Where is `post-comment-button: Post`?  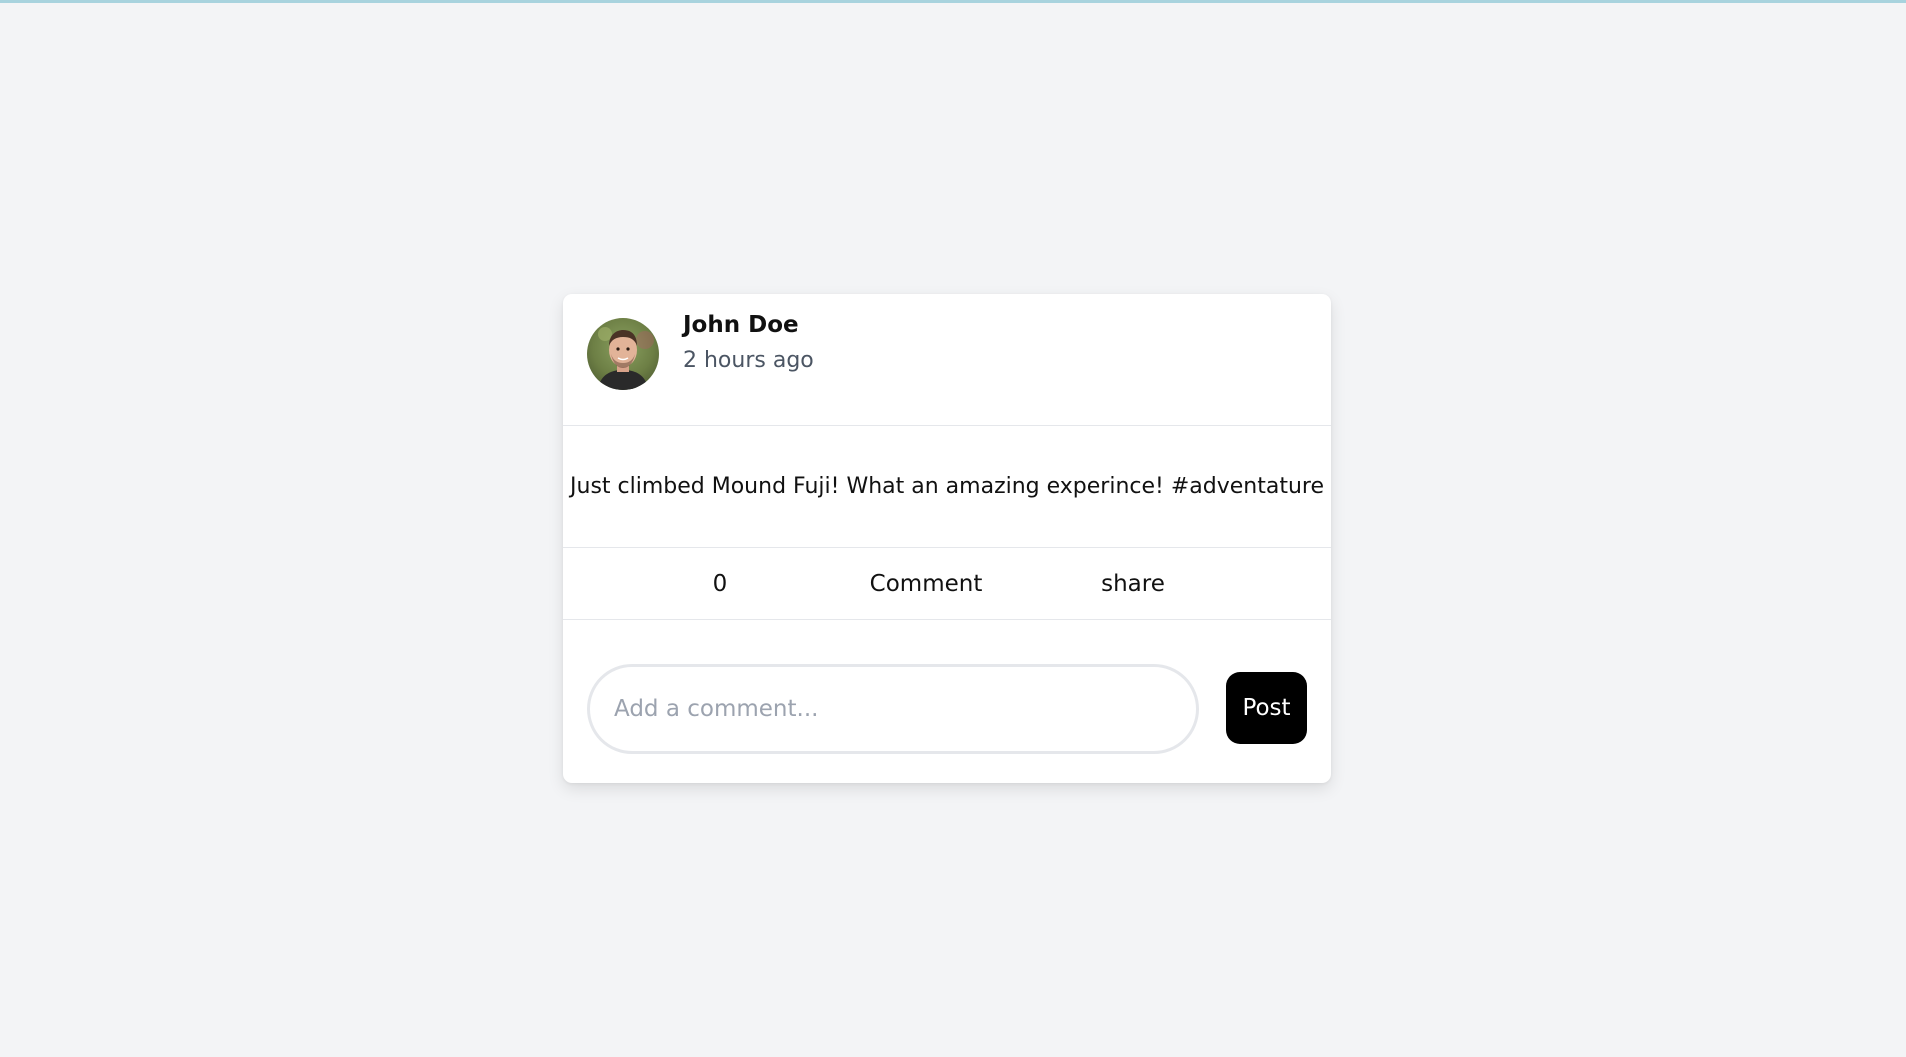 post-comment-button: Post is located at coordinates (1266, 708).